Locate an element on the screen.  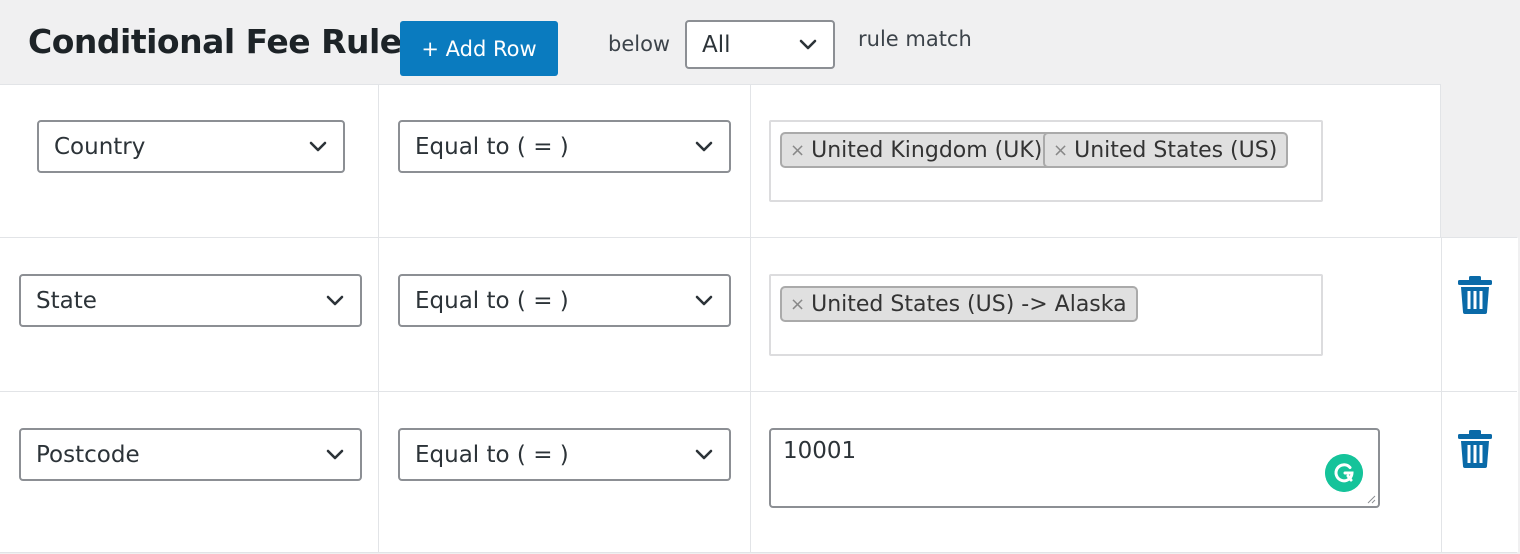
add-row-button: + Add Row is located at coordinates (479, 48).